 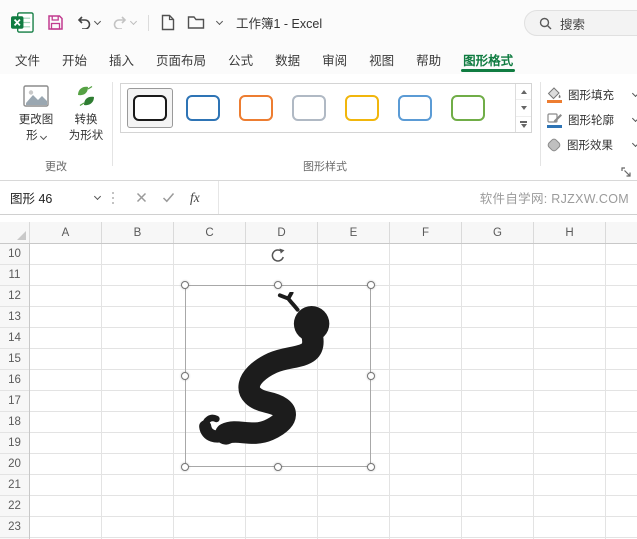 What do you see at coordinates (181, 59) in the screenshot?
I see `tab-page-layout: 页面布局` at bounding box center [181, 59].